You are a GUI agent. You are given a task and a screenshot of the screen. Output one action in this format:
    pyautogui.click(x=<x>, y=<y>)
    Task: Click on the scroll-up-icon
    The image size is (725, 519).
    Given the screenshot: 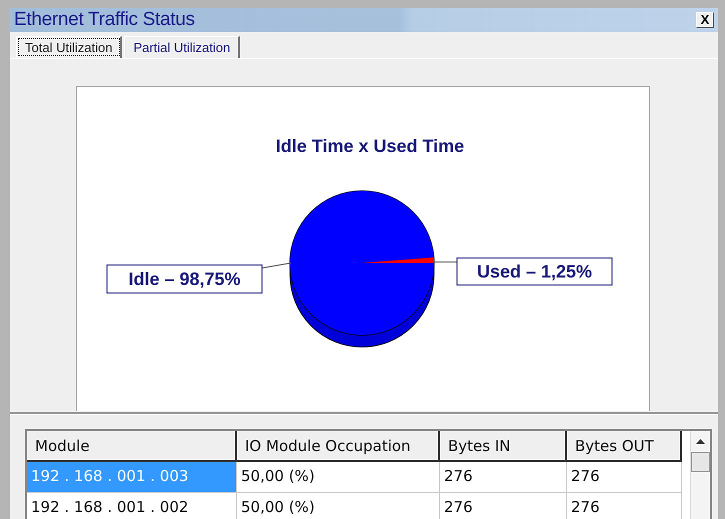 What is the action you would take?
    pyautogui.click(x=700, y=441)
    